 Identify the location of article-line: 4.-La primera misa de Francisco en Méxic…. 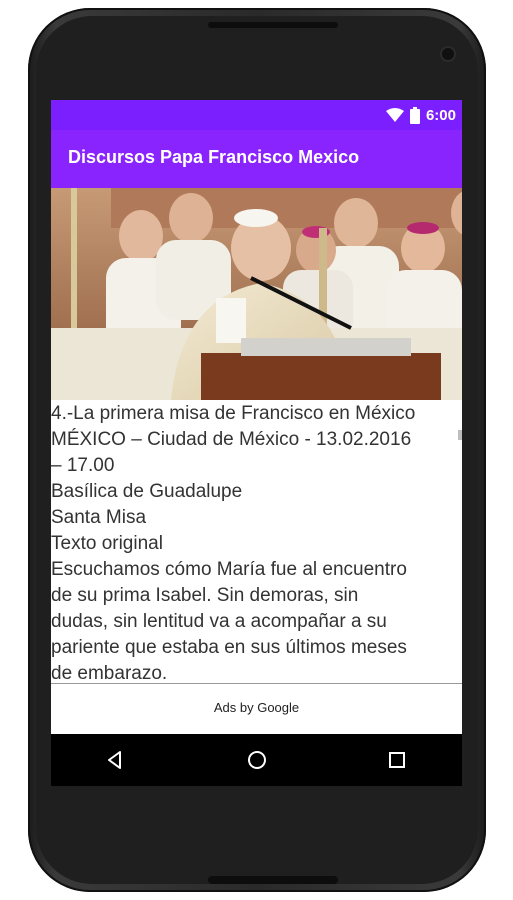
(233, 413).